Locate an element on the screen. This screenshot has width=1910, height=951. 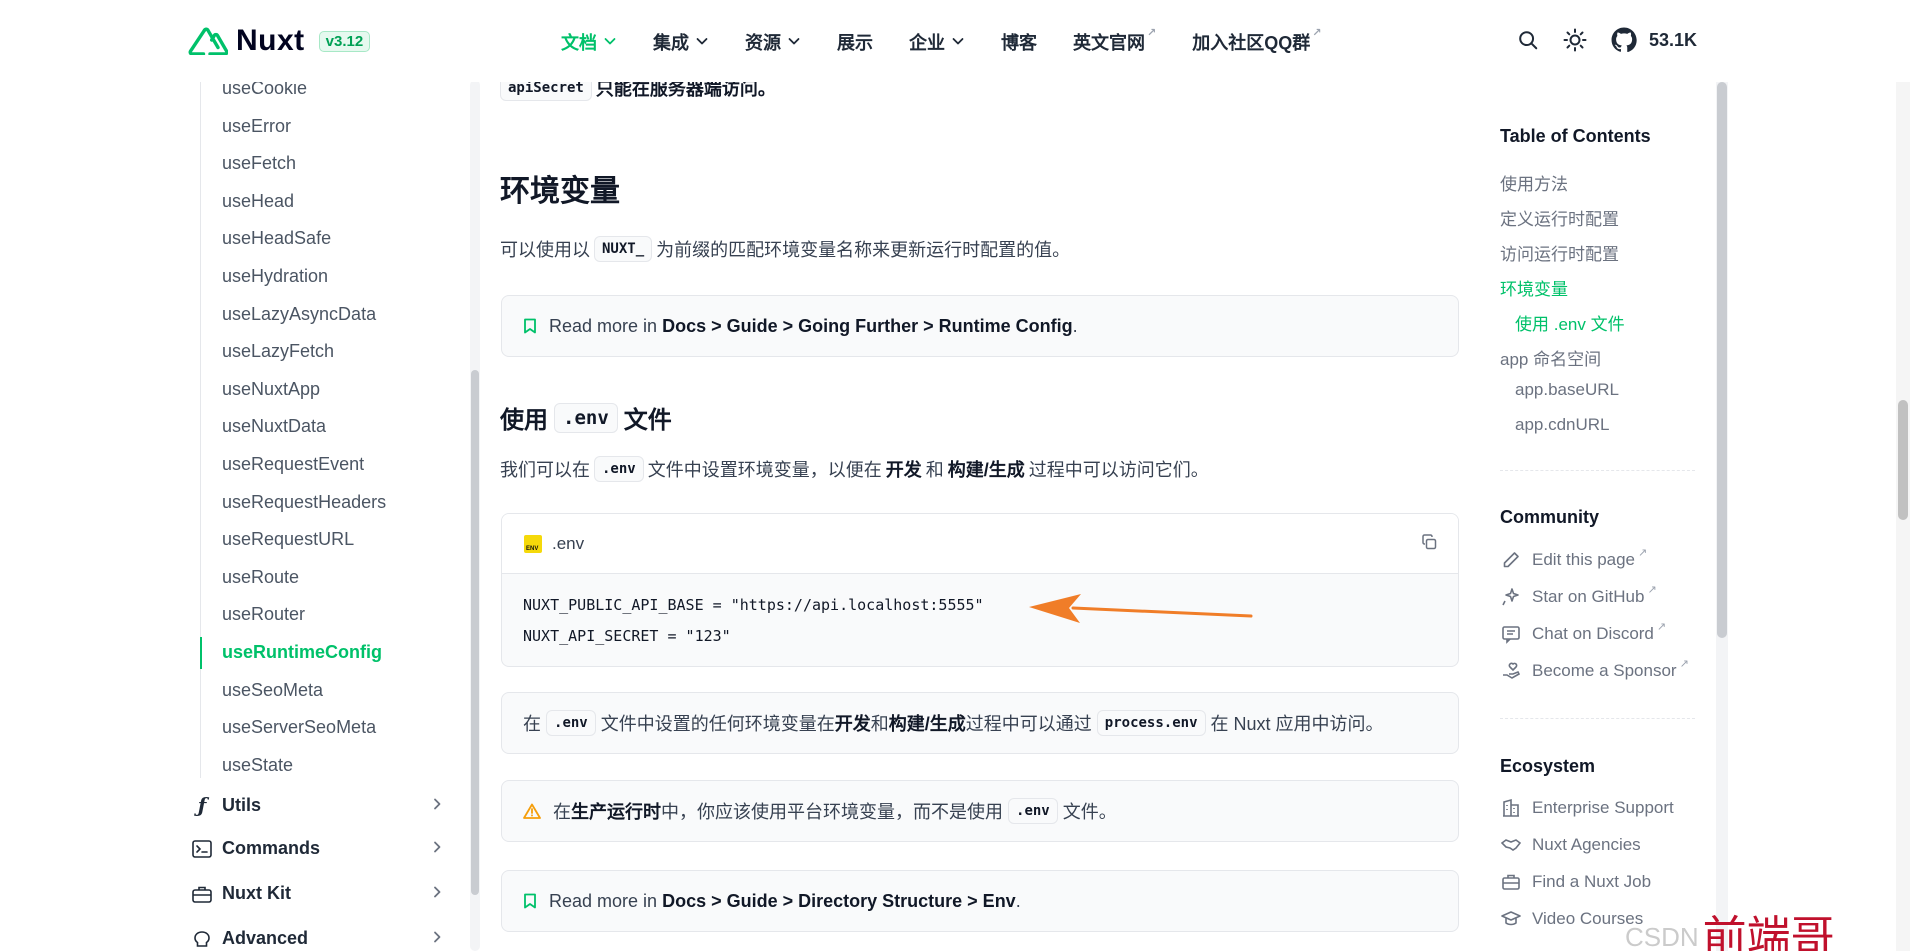
community-link: Star on GitHub ↗ is located at coordinates (1578, 595).